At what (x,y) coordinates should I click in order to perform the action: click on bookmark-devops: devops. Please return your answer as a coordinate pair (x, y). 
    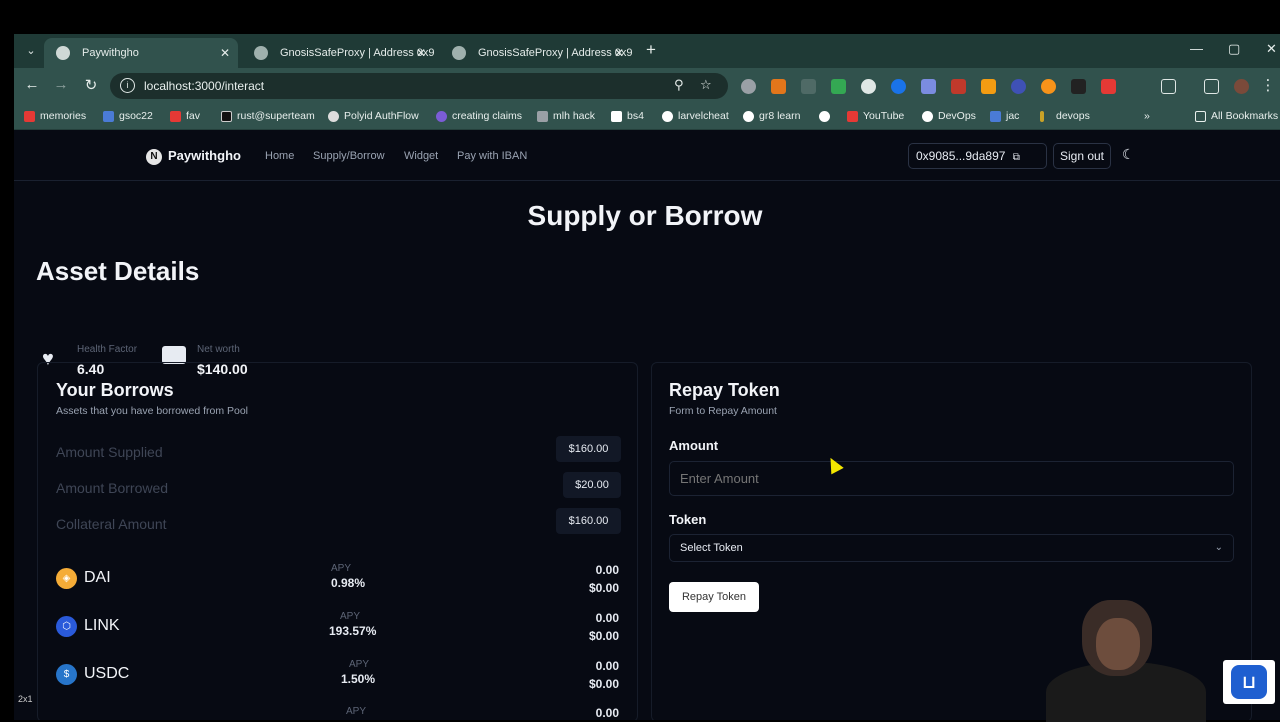
    Looking at the image, I should click on (1065, 116).